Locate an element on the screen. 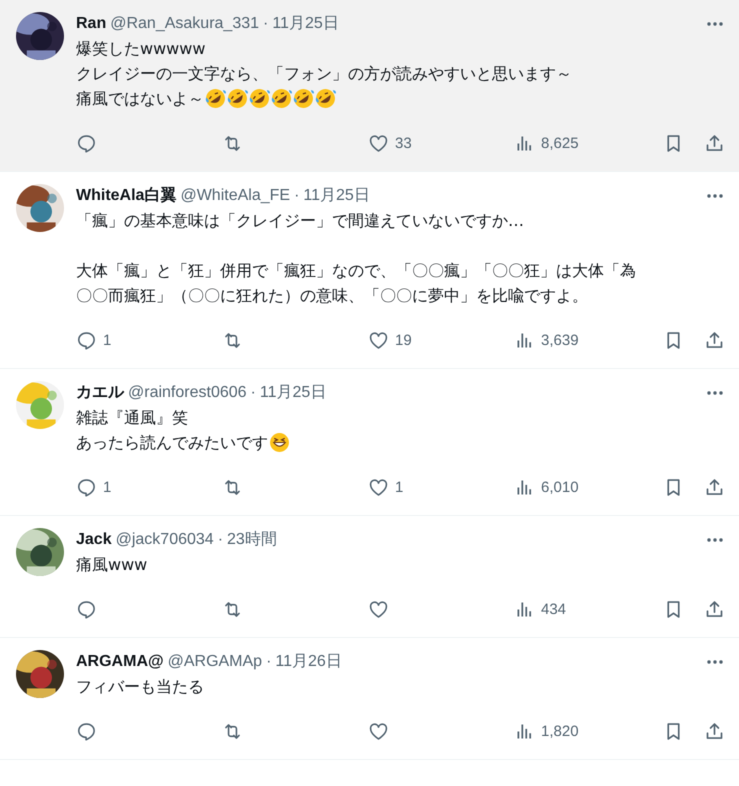 Image resolution: width=739 pixels, height=786 pixels. author-handle: @rainforest0606 is located at coordinates (187, 393).